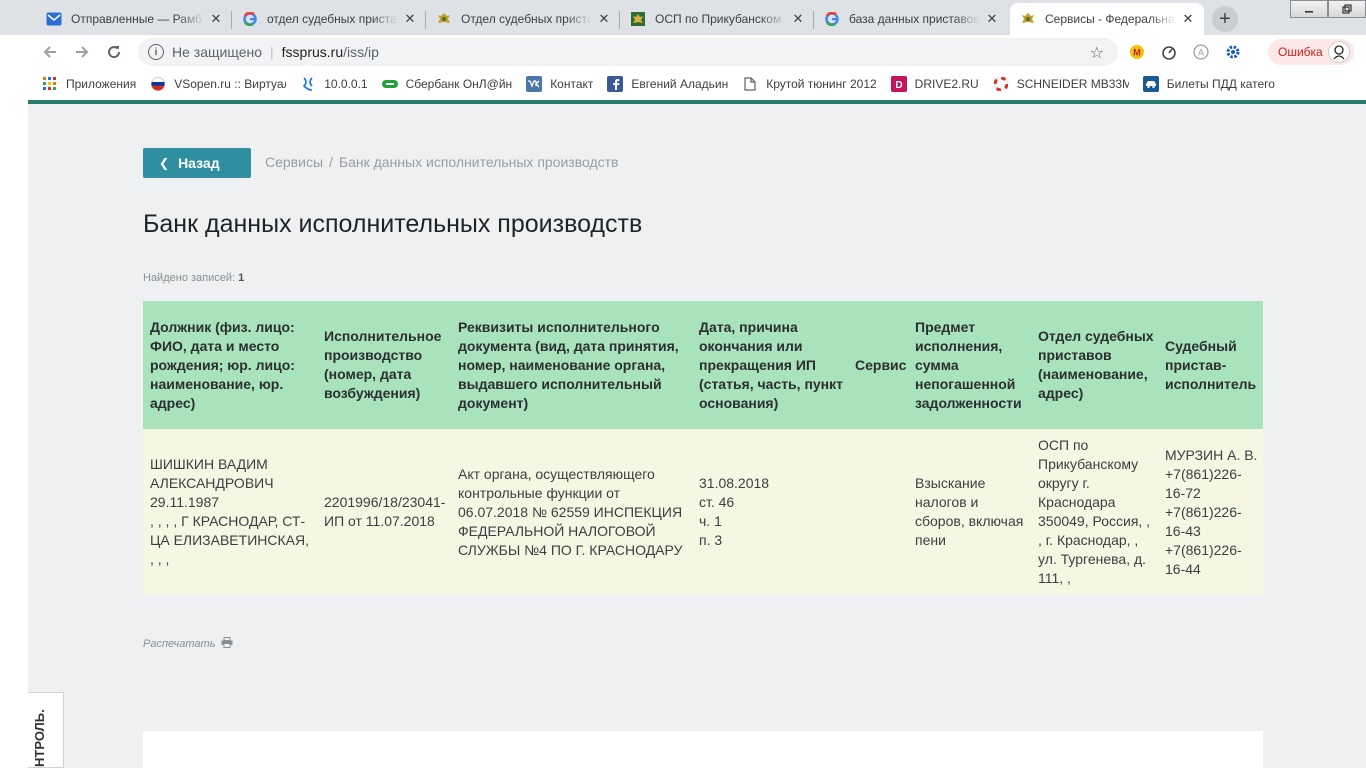 Image resolution: width=1366 pixels, height=771 pixels. Describe the element at coordinates (393, 224) in the screenshot. I see `page-title: Банк данных исполнительных производств` at that location.